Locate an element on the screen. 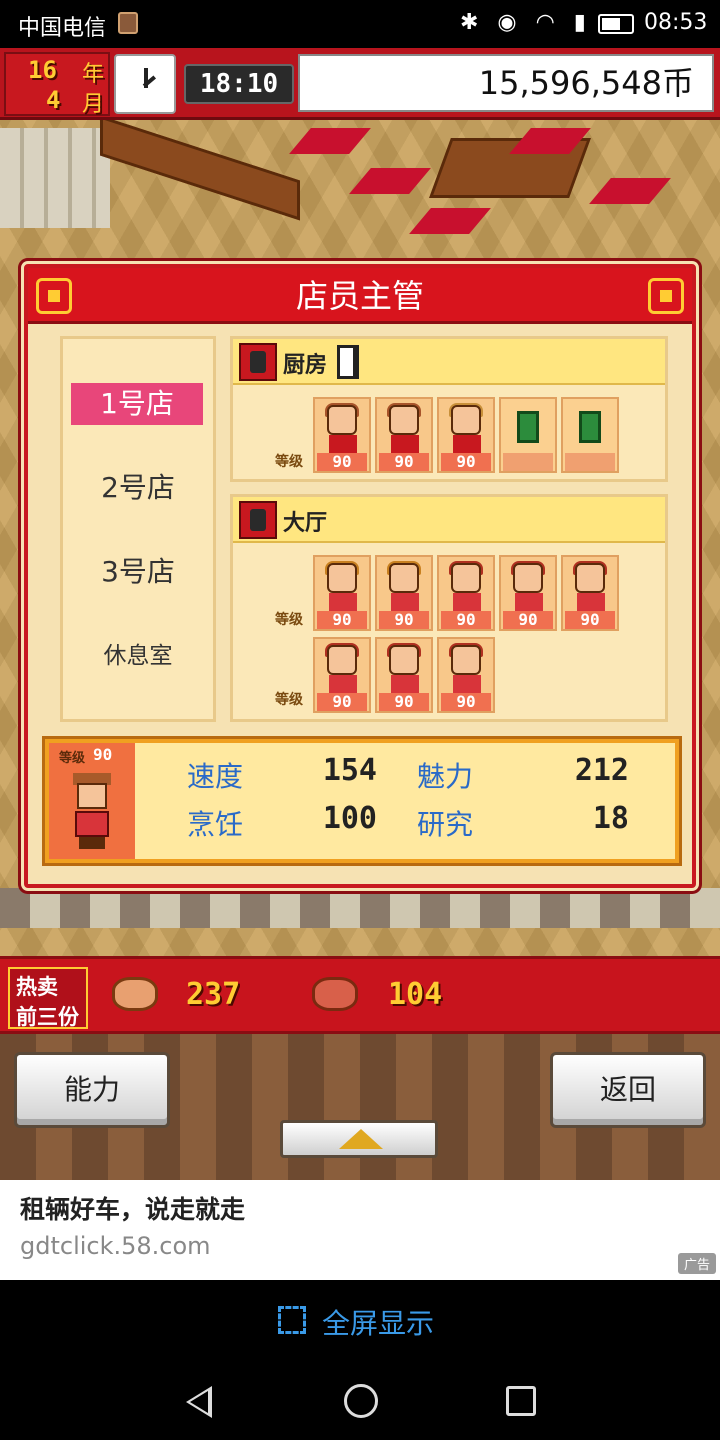  back-button: 返回 is located at coordinates (628, 1090).